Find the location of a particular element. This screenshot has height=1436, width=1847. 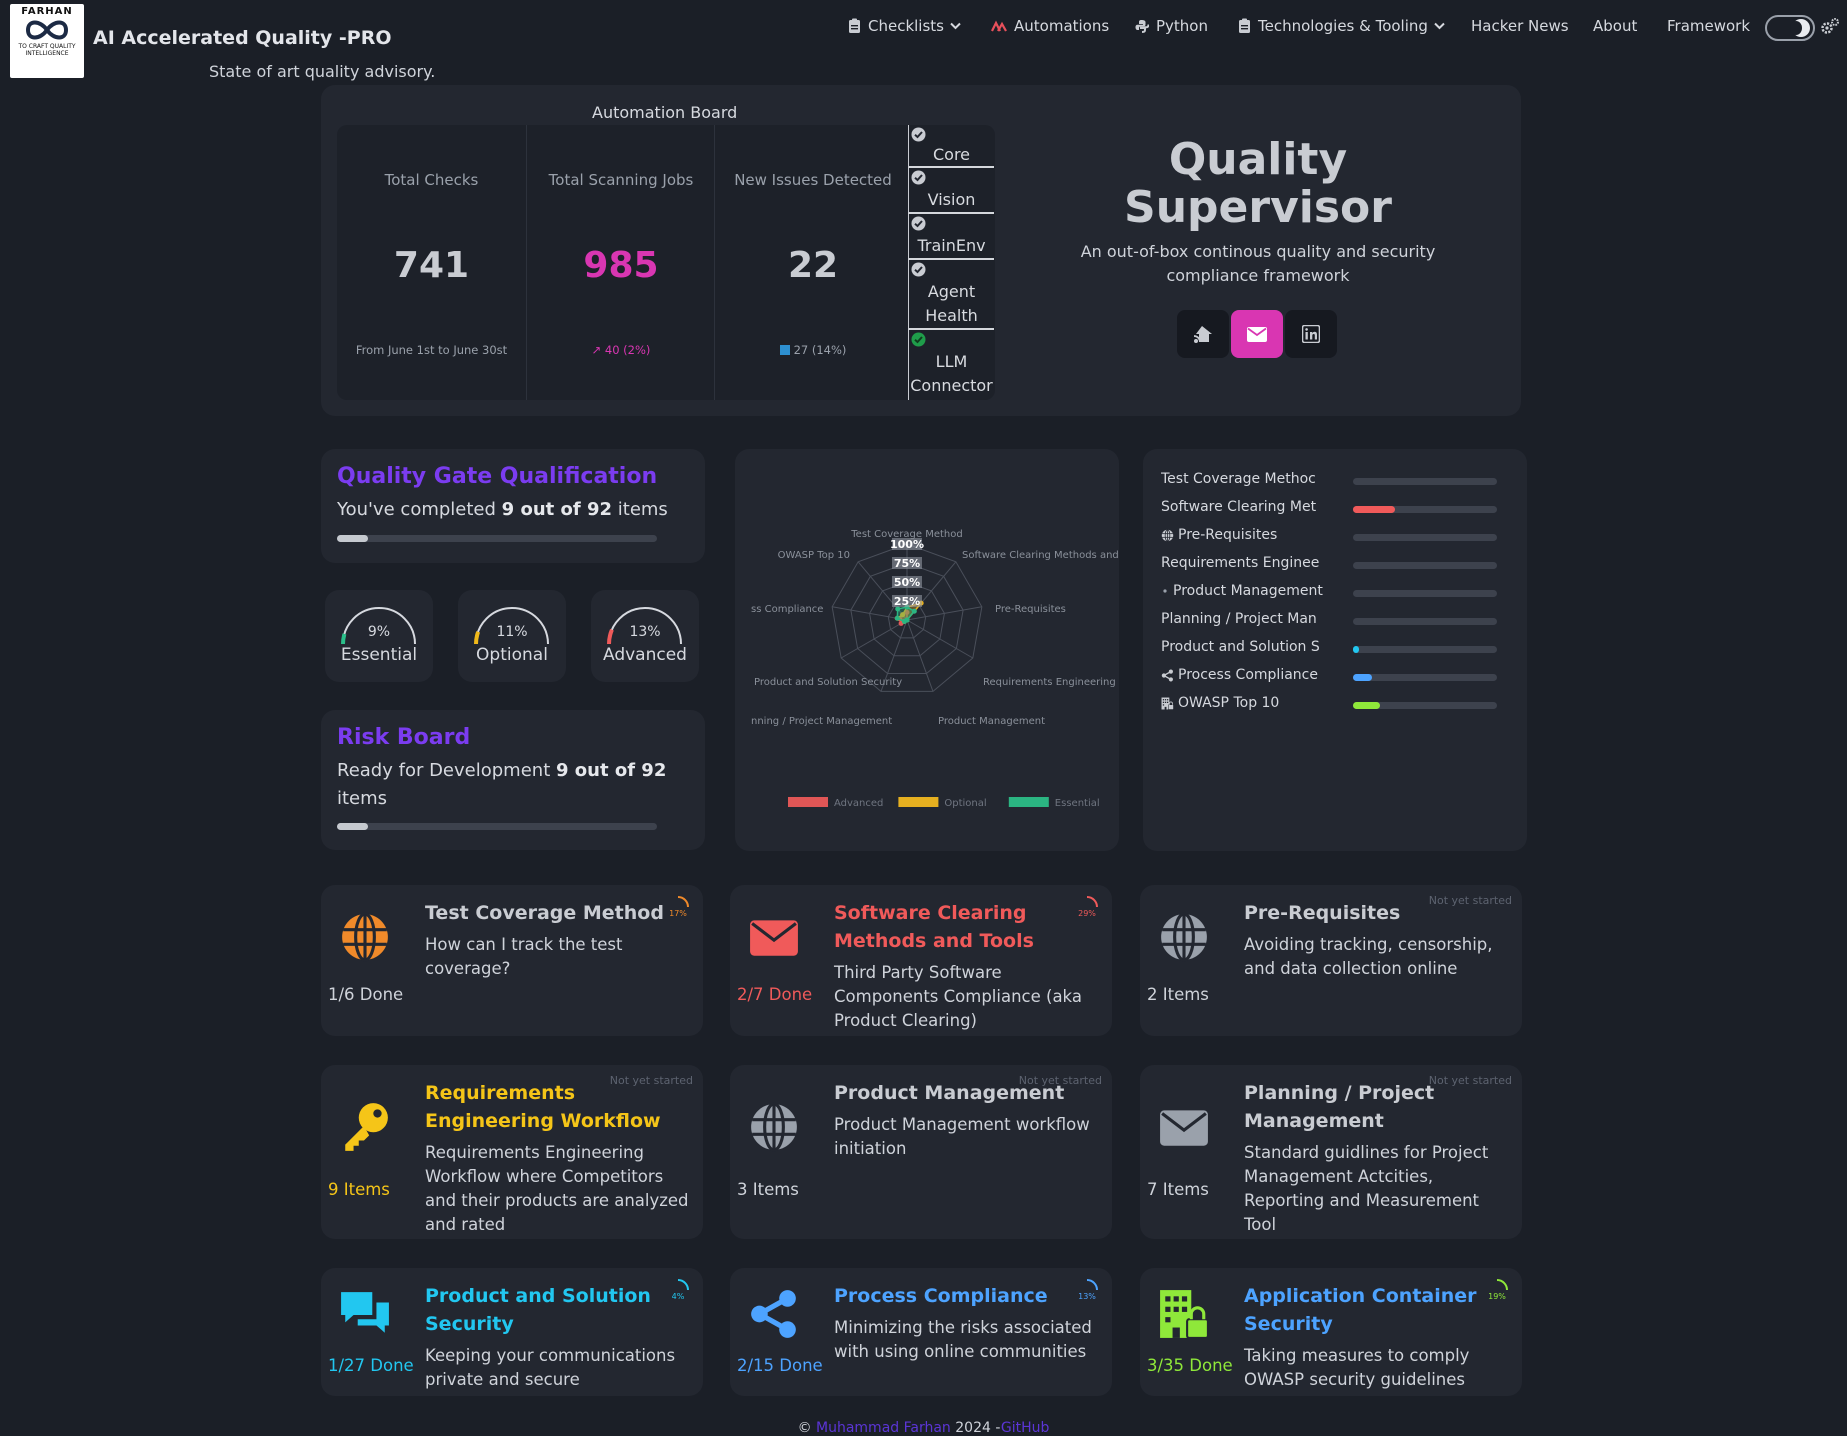

checklist-progress-row: Software Clearing Met is located at coordinates (1331, 509).